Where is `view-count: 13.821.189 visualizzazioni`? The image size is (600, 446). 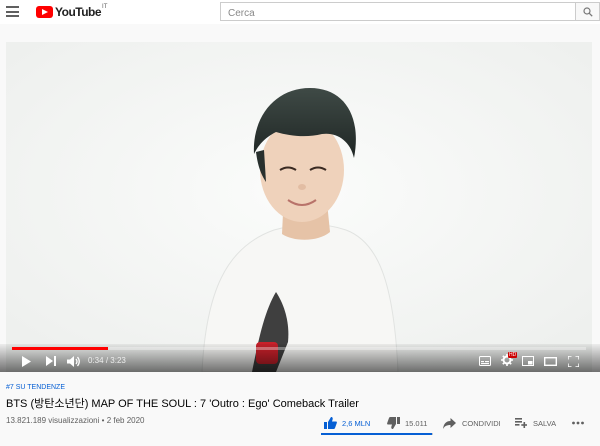
view-count: 13.821.189 visualizzazioni is located at coordinates (53, 420).